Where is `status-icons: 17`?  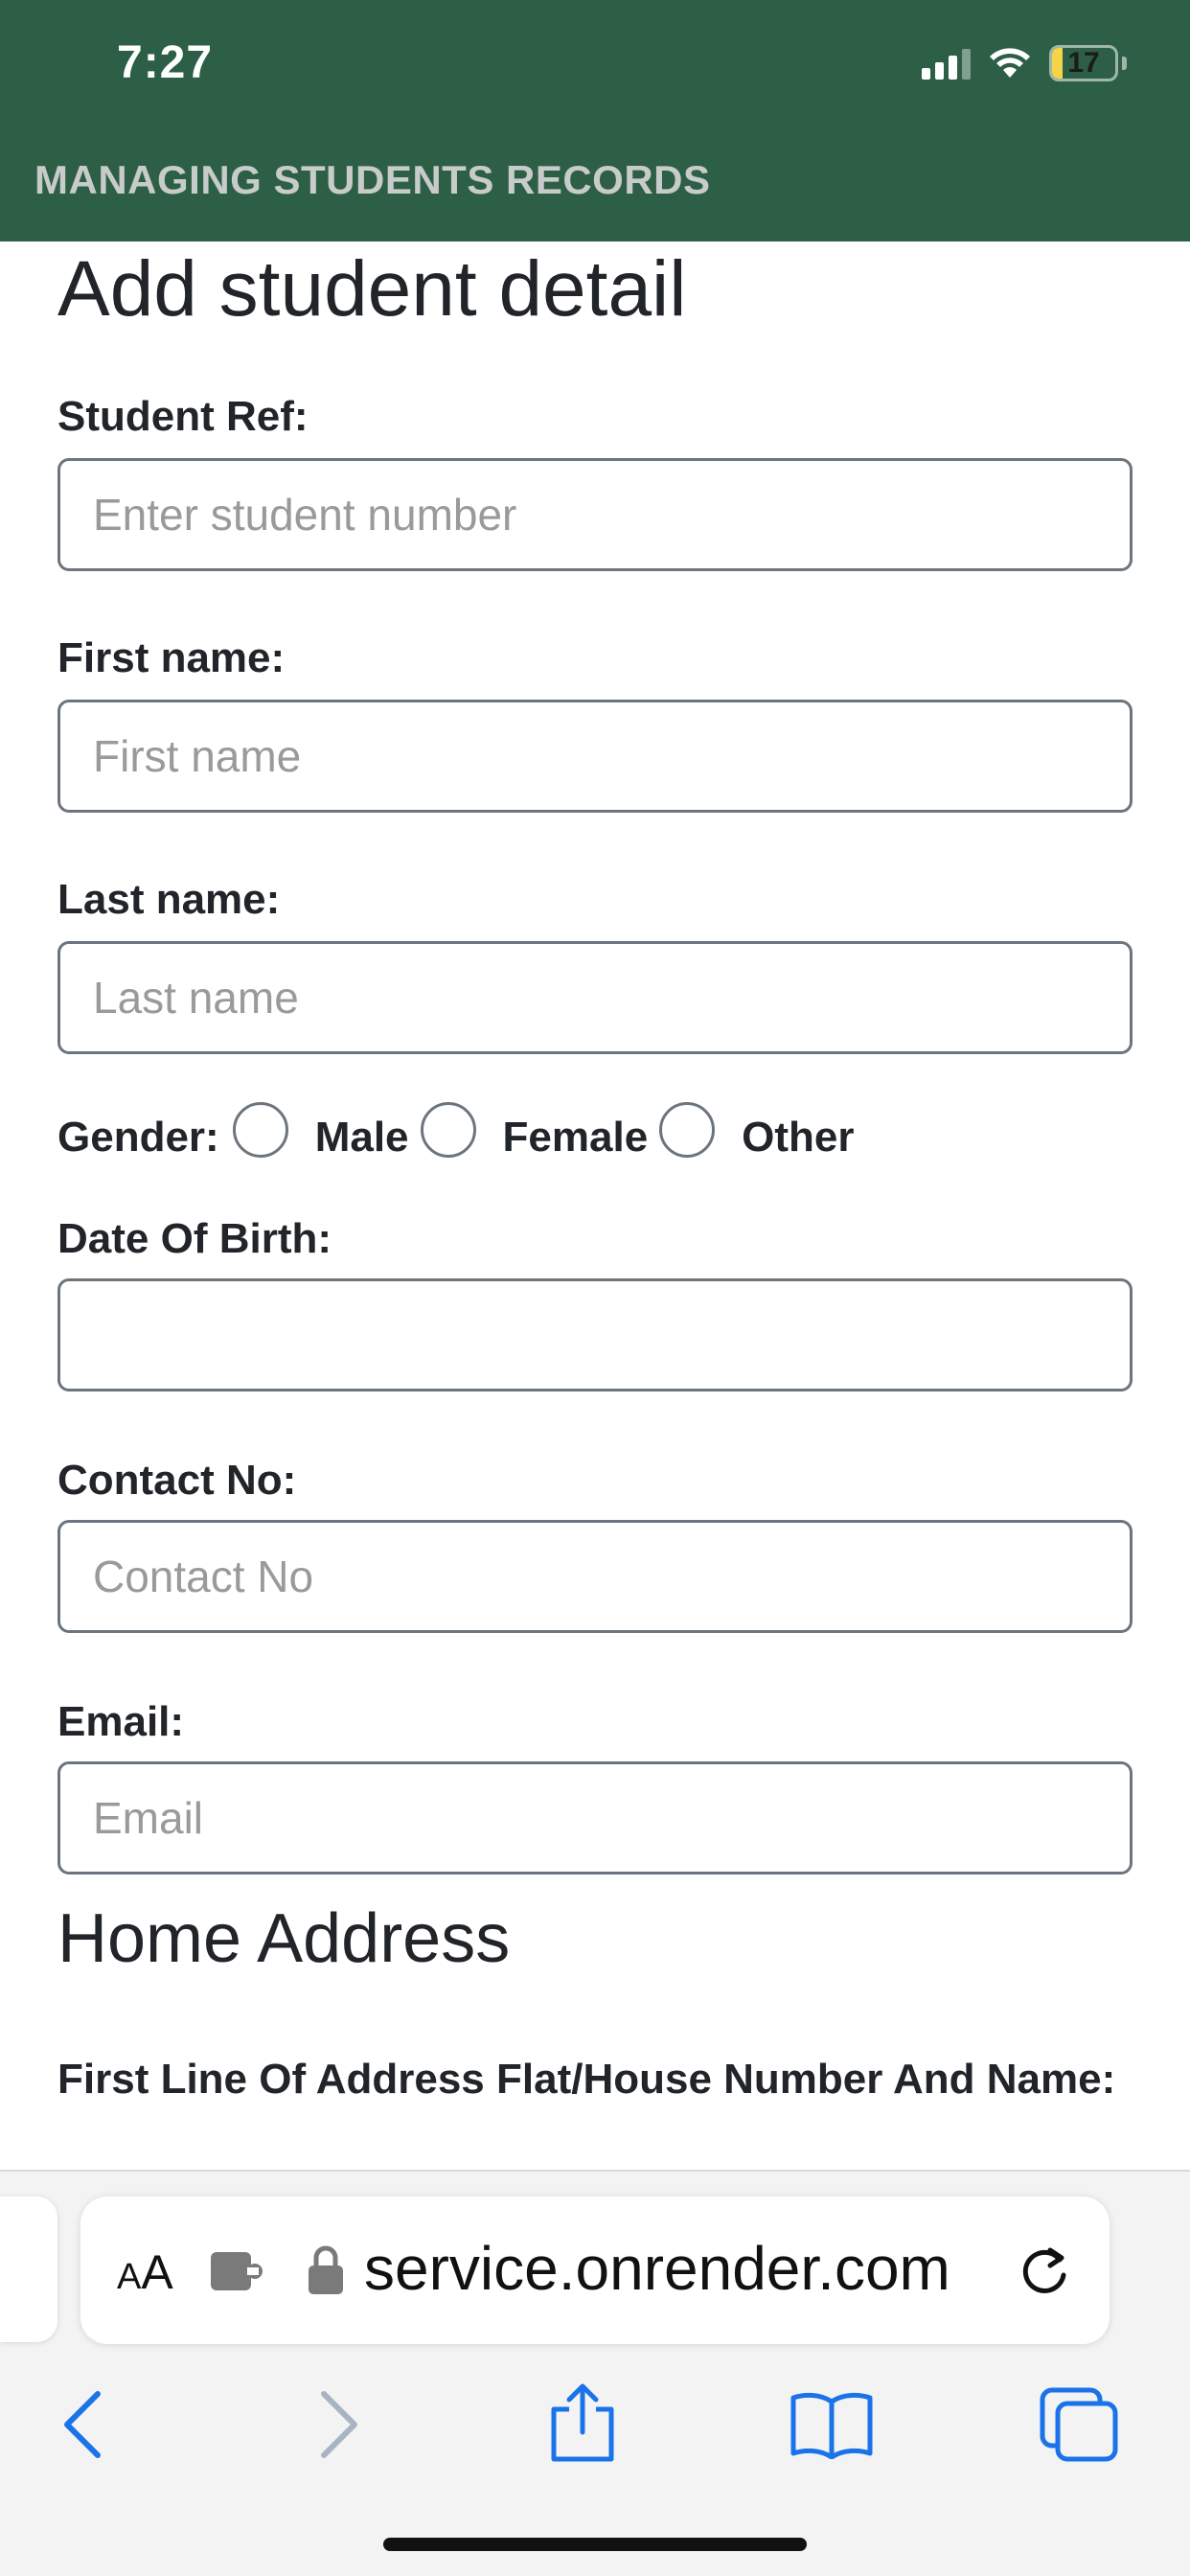 status-icons: 17 is located at coordinates (1025, 63).